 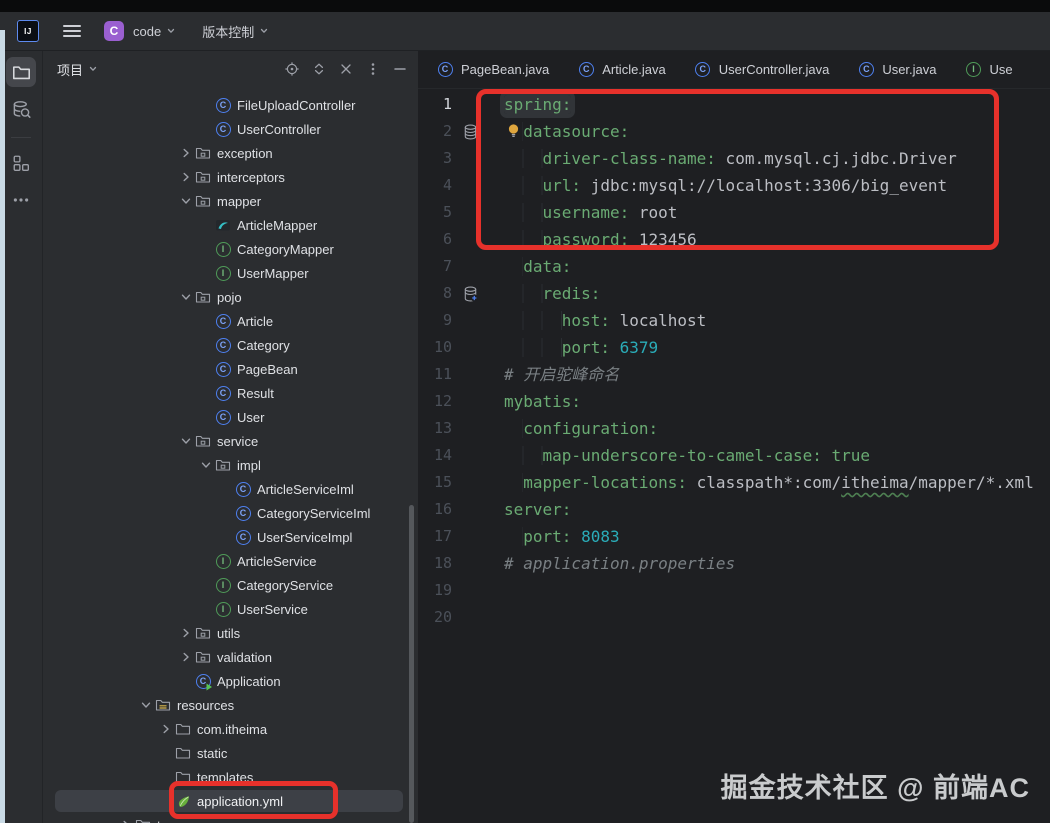 I want to click on tree-row-fileuploadcontroller: C FileUploadController, so click(x=230, y=105).